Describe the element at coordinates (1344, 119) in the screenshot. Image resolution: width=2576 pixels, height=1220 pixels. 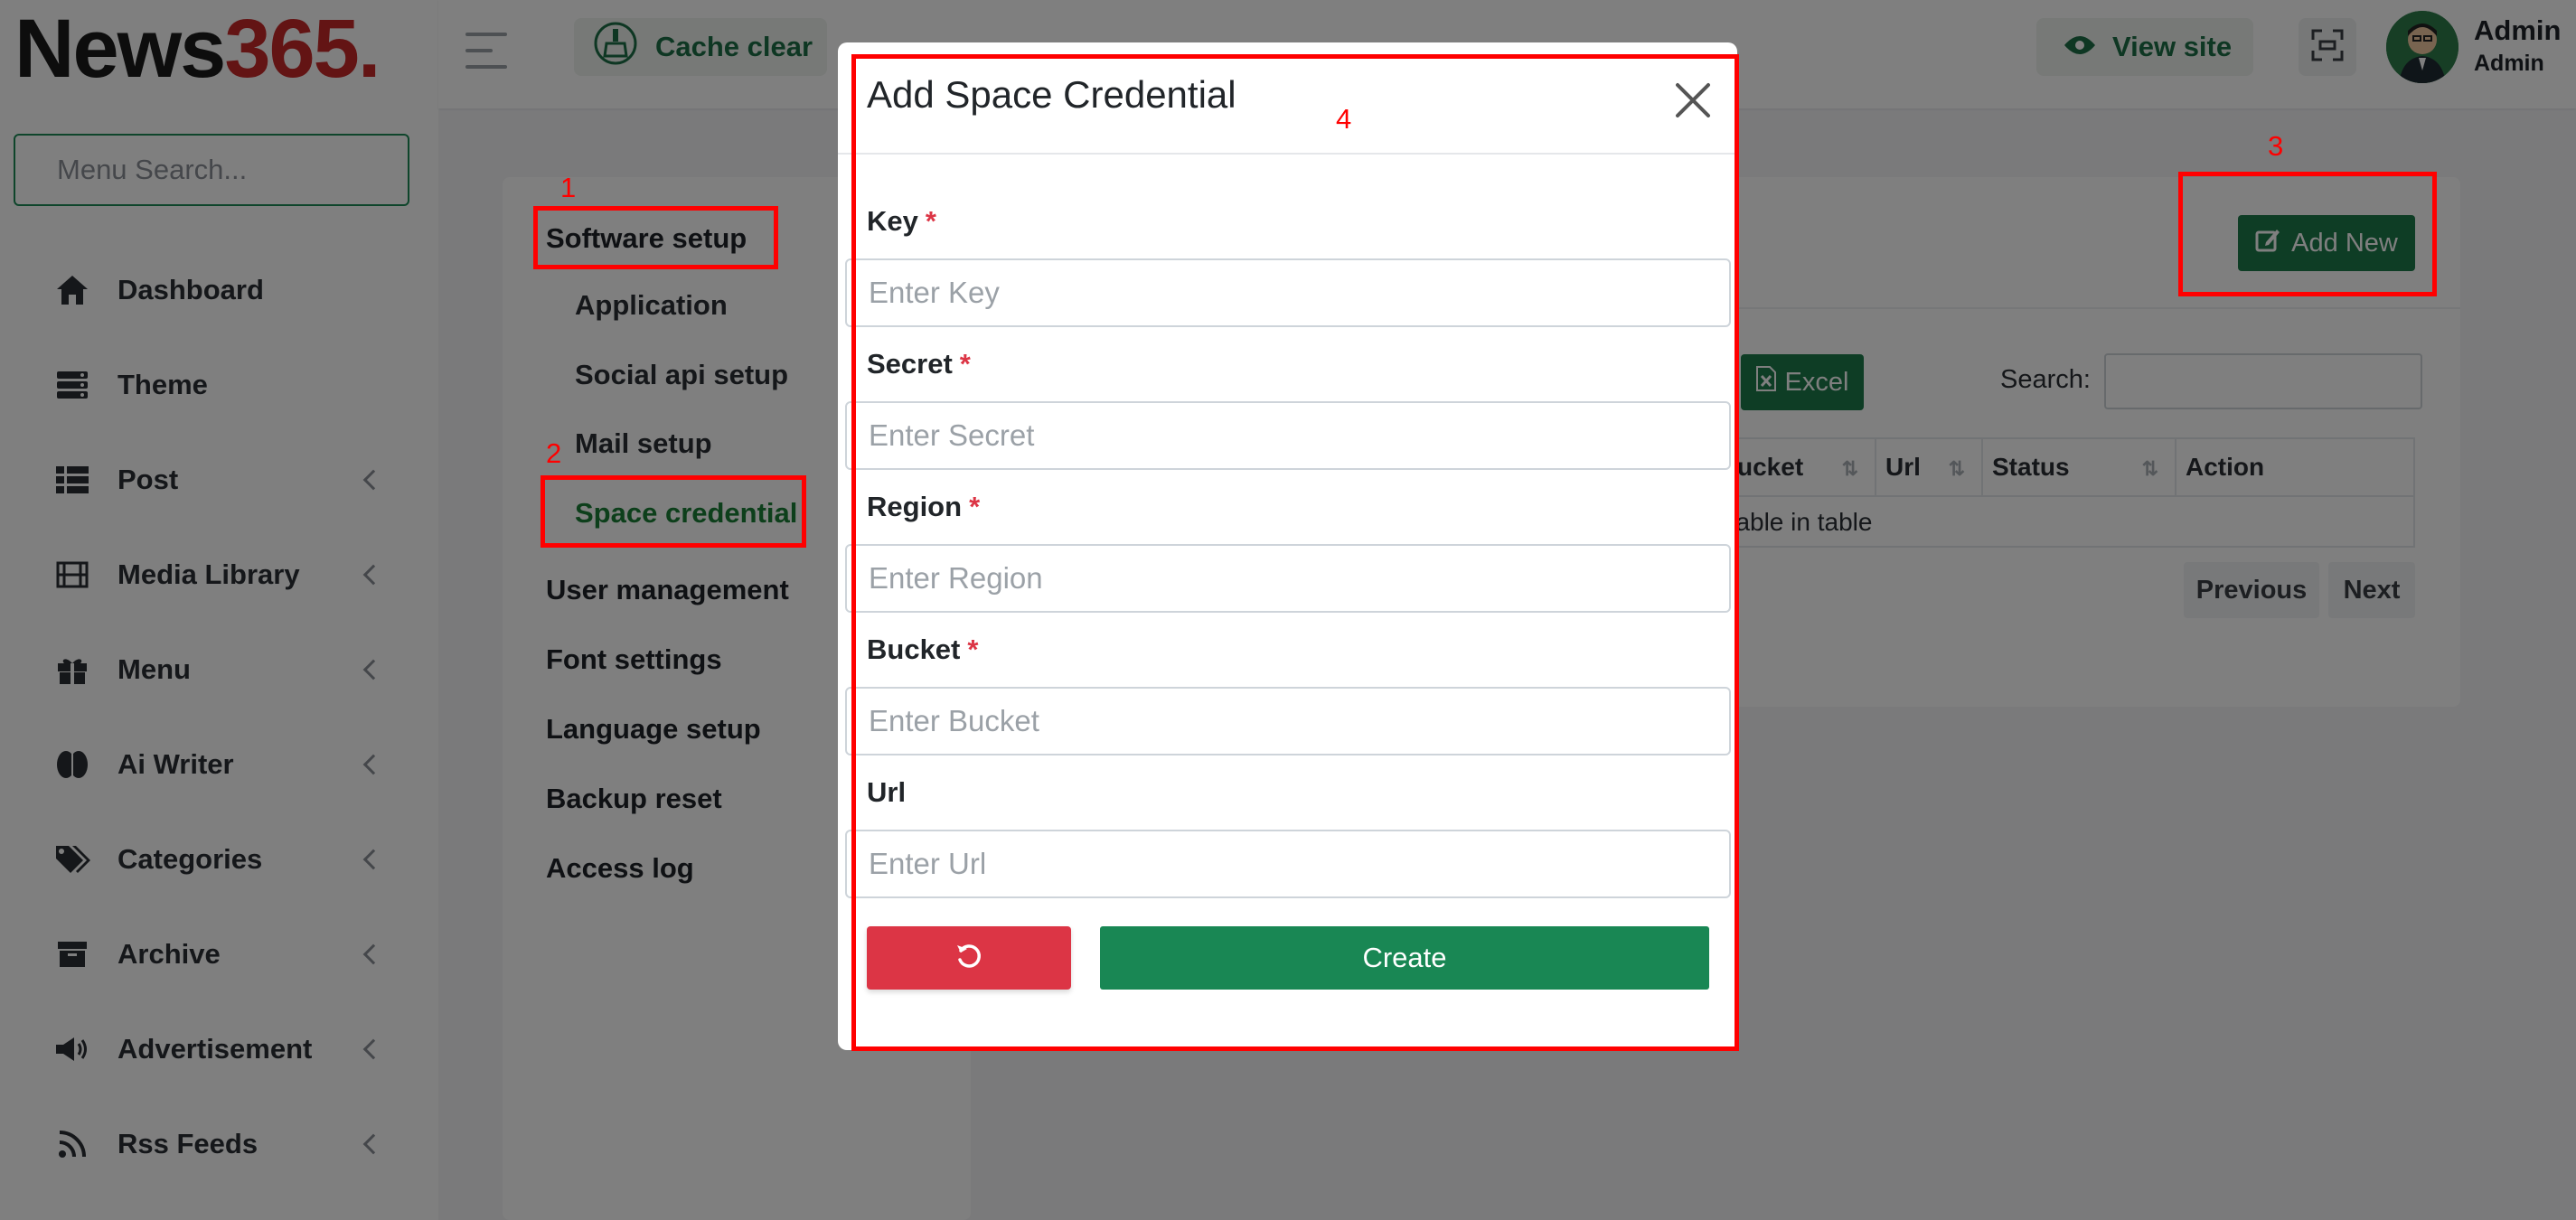
I see `annotation-number-4: 4` at that location.